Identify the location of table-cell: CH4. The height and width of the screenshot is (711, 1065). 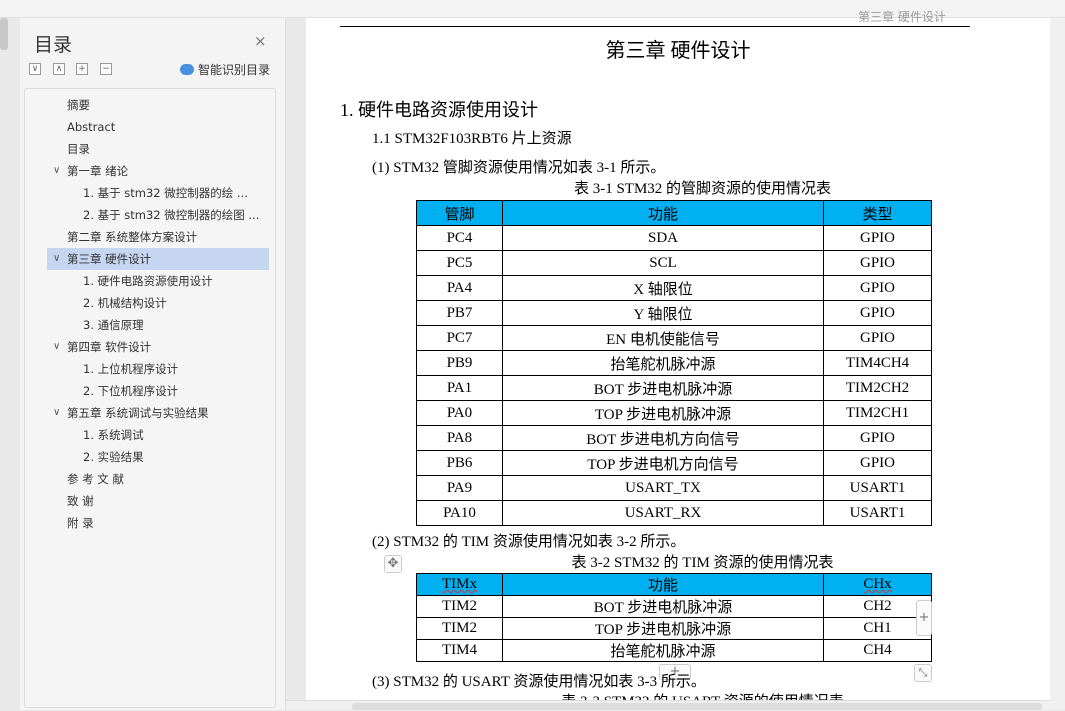
(877, 650).